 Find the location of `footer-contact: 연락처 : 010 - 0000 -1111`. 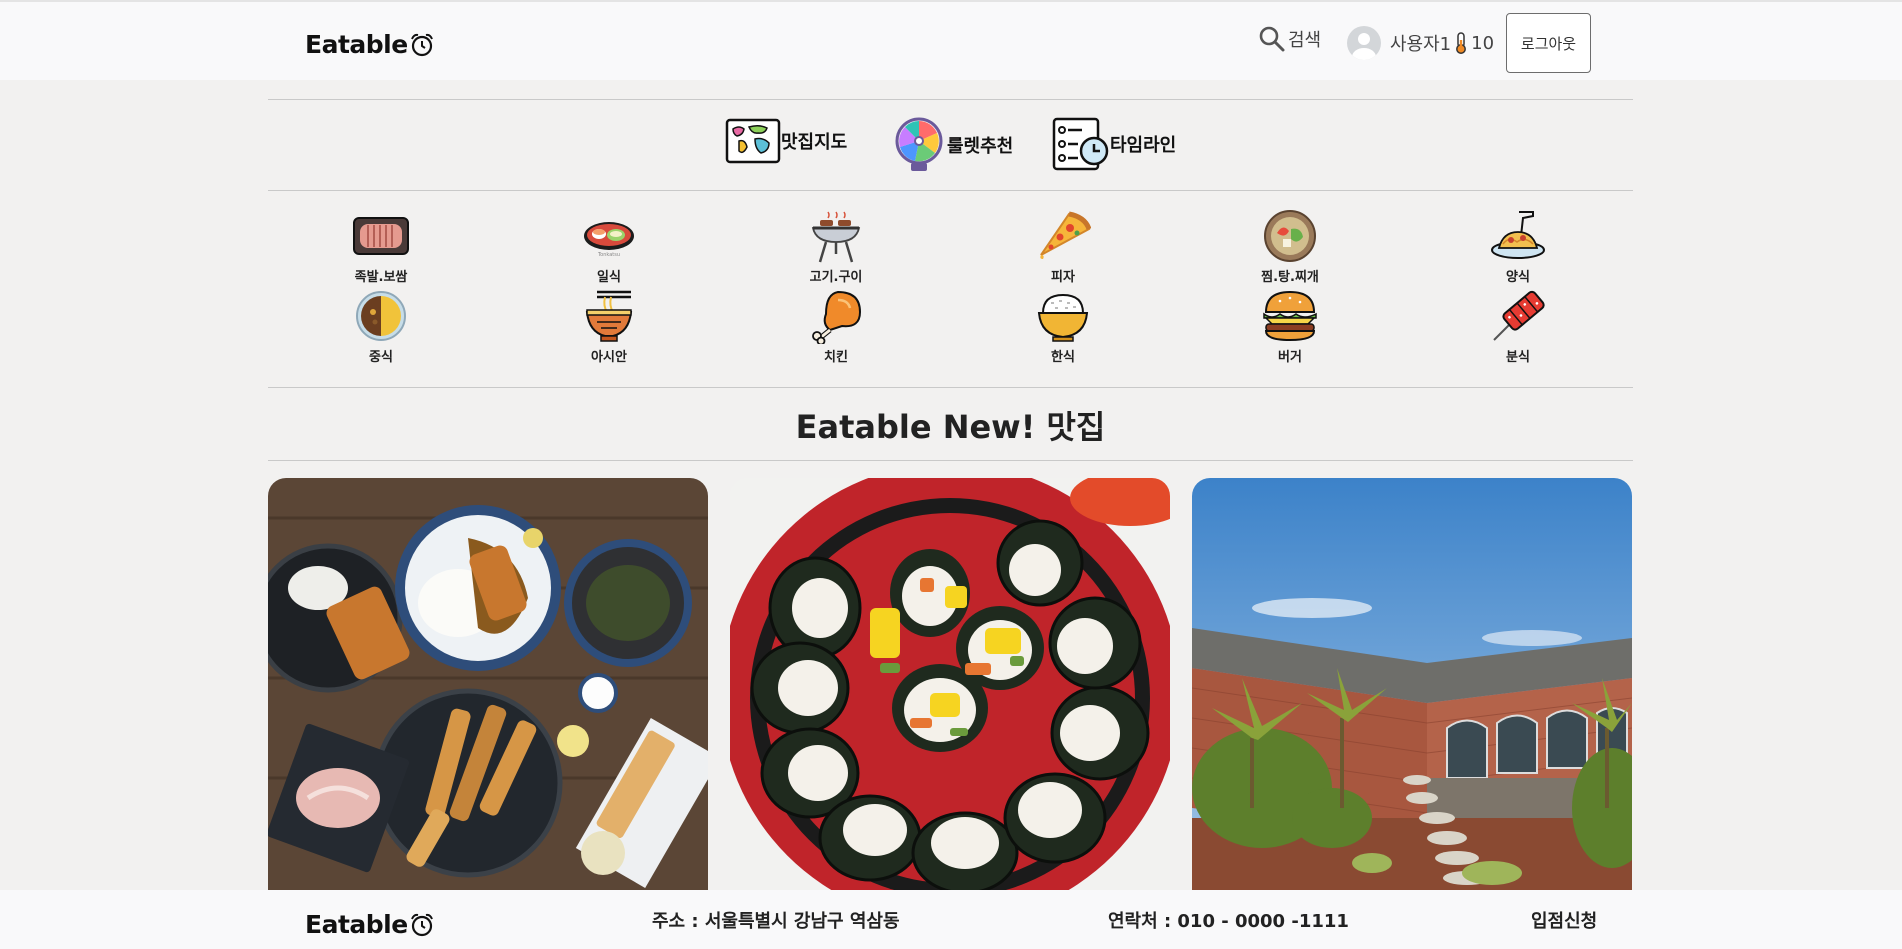

footer-contact: 연락처 : 010 - 0000 -1111 is located at coordinates (1228, 921).